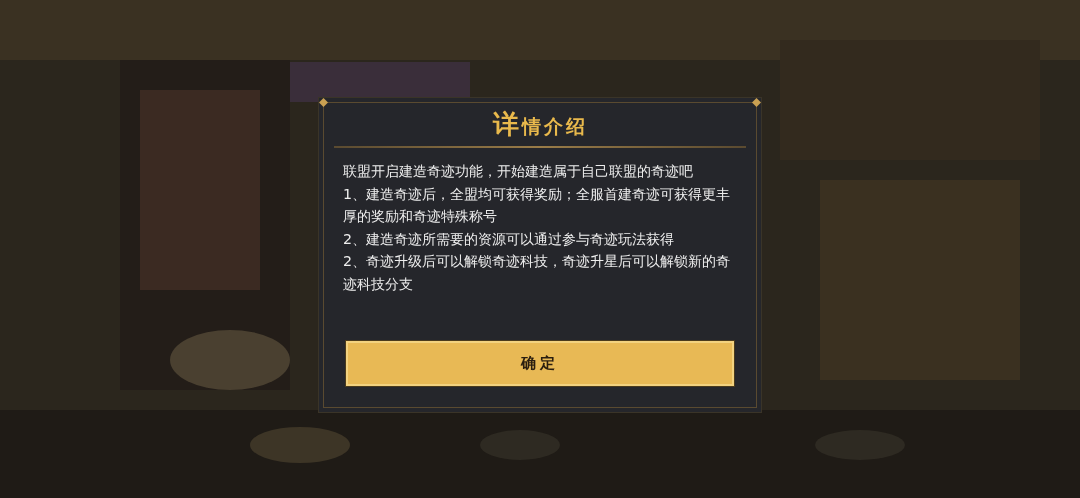 This screenshot has width=1080, height=498. I want to click on dialog-title: 详情介绍, so click(540, 124).